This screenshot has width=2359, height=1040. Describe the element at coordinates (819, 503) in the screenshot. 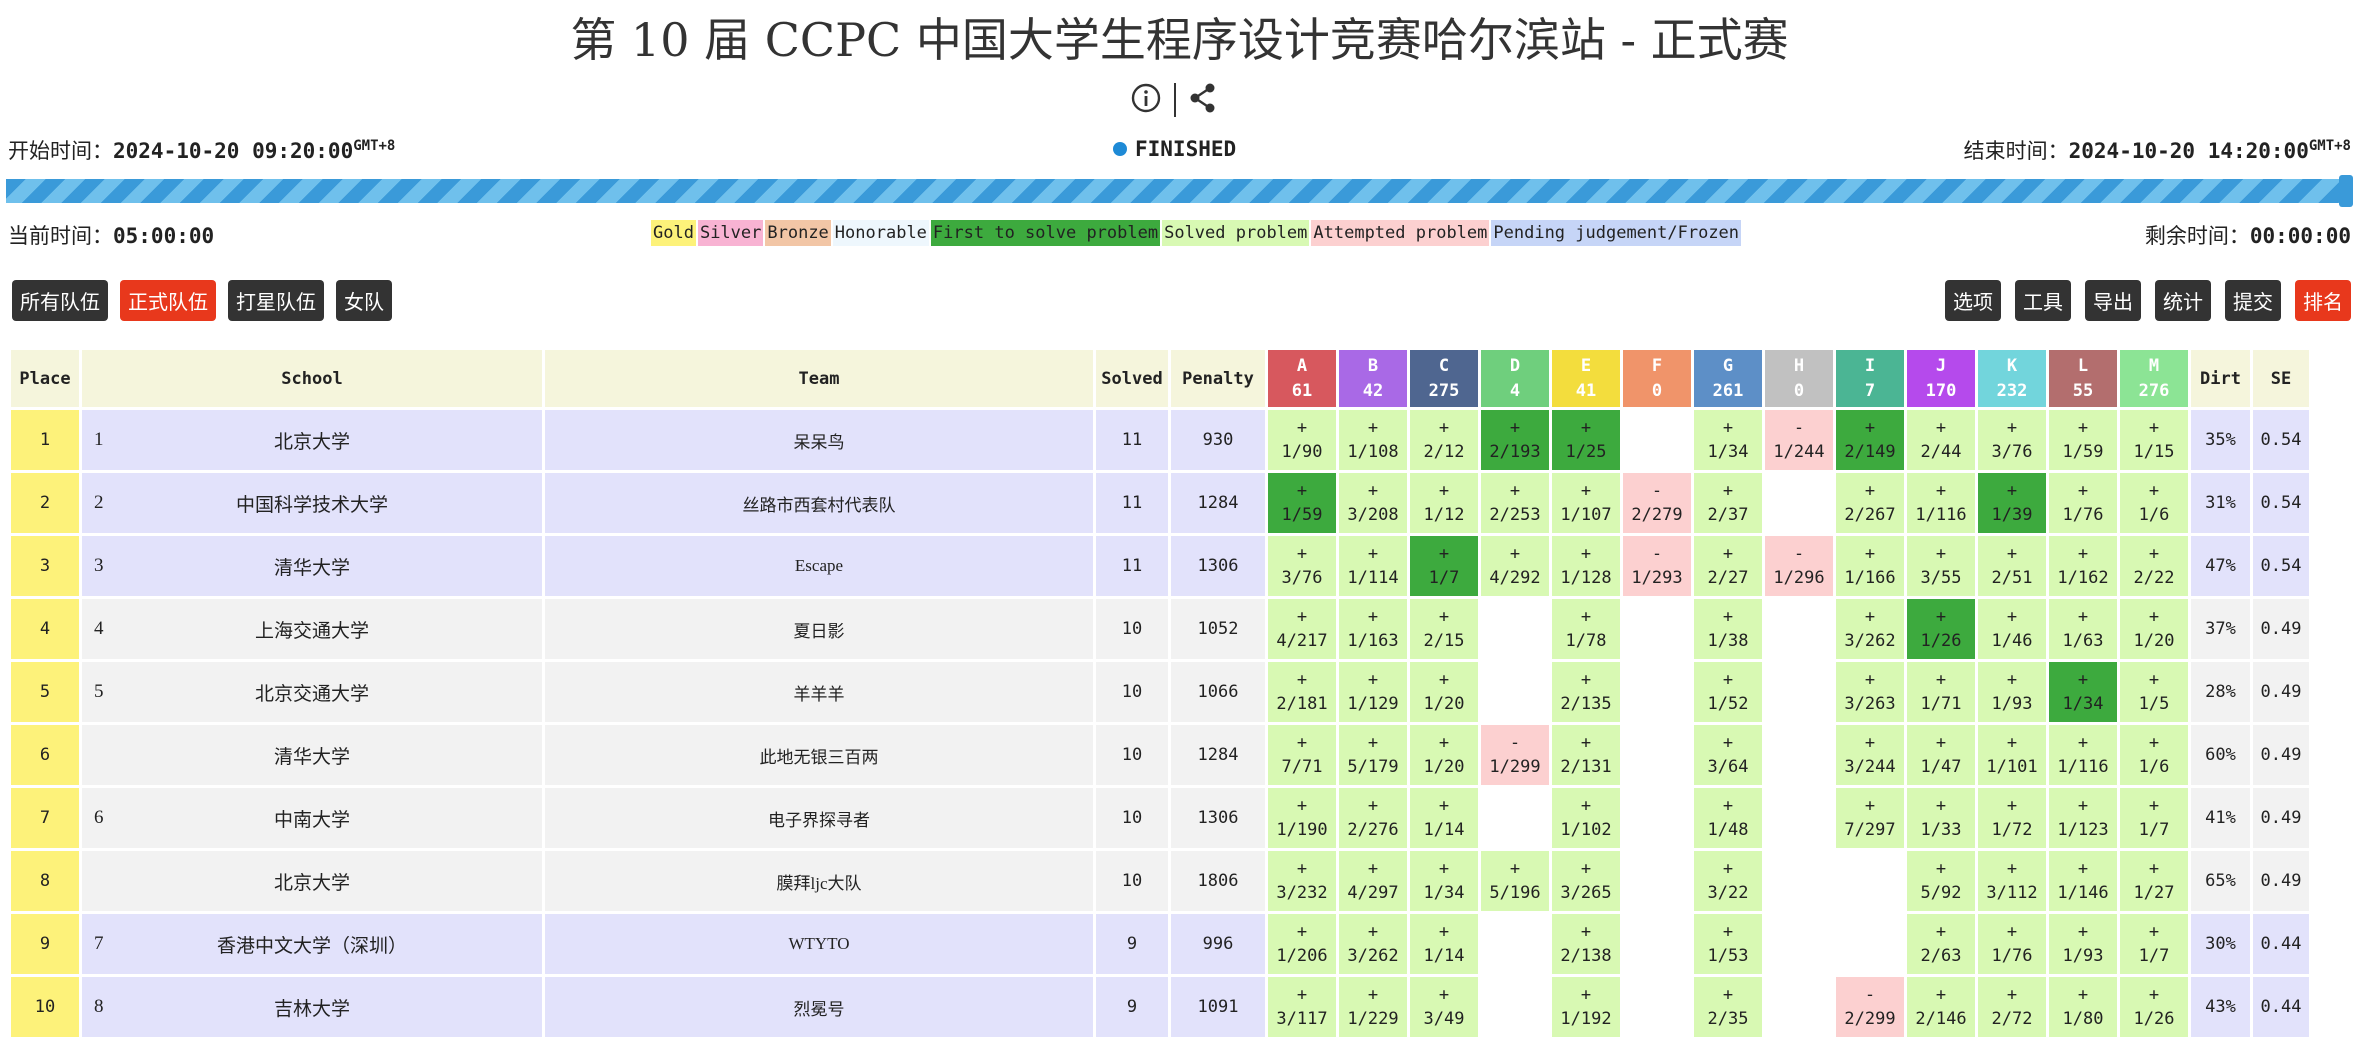

I see `team-name: 丝路市西套村代表队` at that location.